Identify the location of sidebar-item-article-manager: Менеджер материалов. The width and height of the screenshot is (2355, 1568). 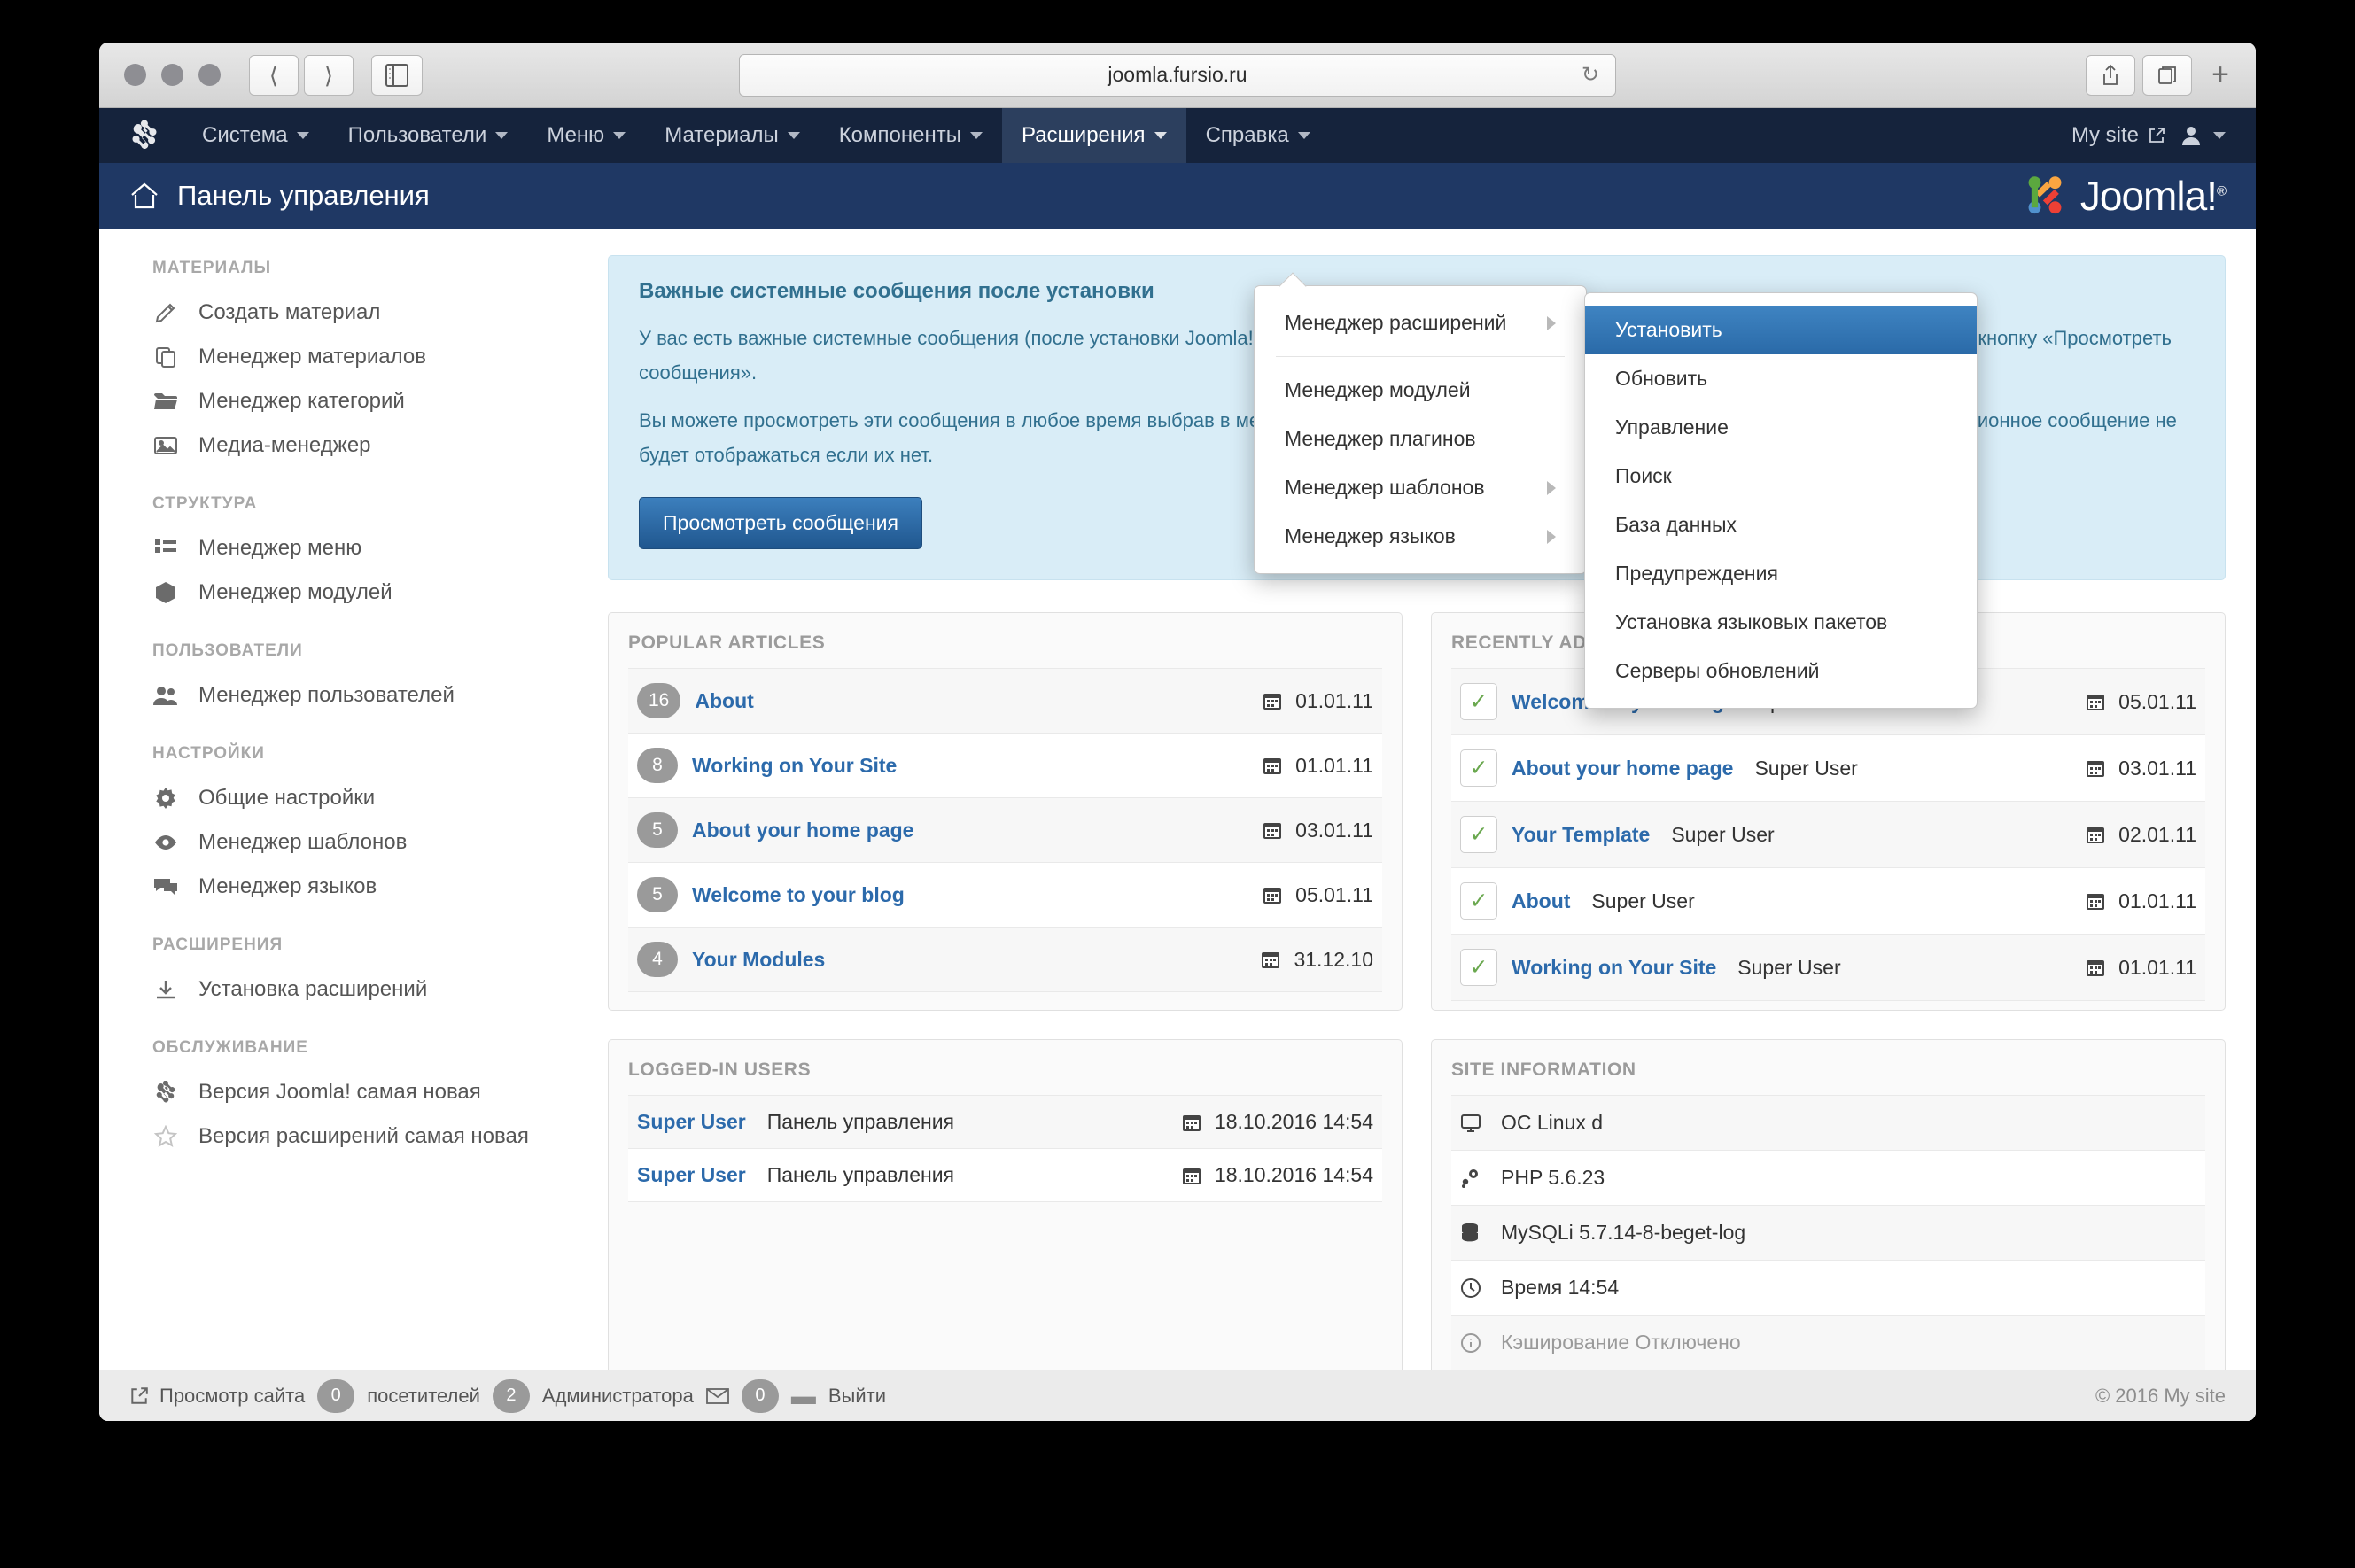
(373, 357).